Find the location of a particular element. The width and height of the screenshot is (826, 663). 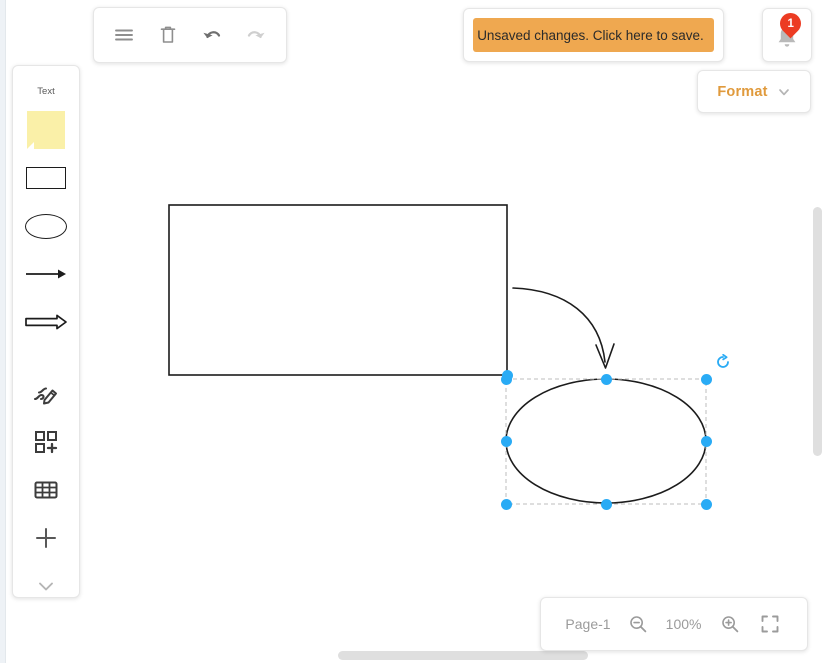

status-bar: Page-1 100% is located at coordinates (674, 624).